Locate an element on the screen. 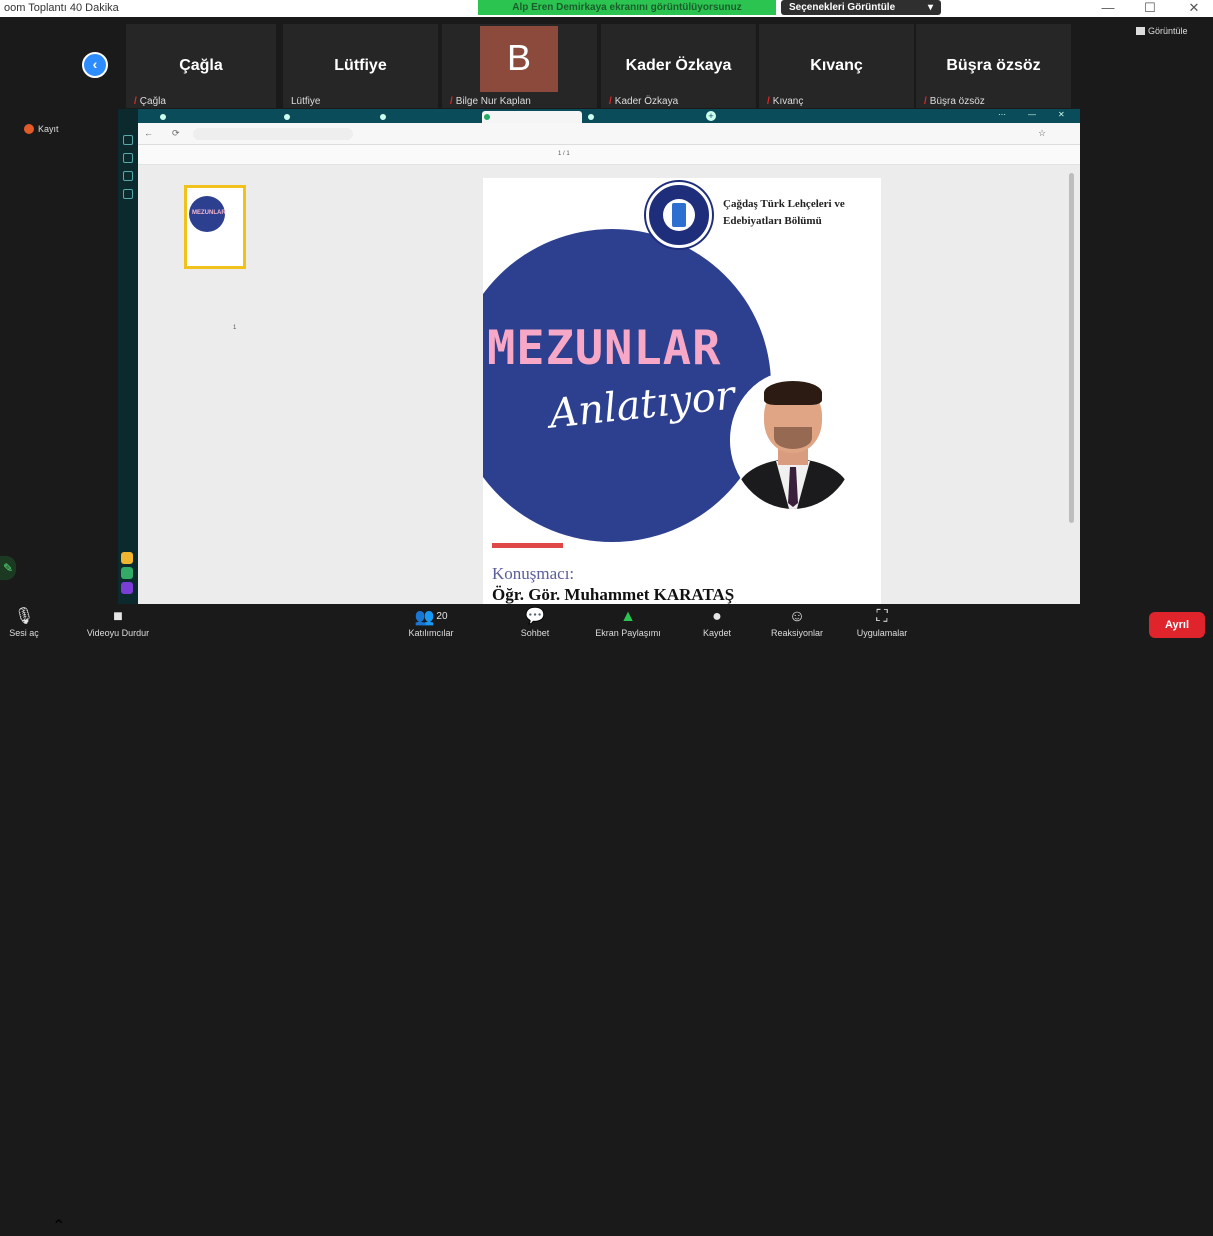  participant-label: / Kıvanç is located at coordinates (785, 101).